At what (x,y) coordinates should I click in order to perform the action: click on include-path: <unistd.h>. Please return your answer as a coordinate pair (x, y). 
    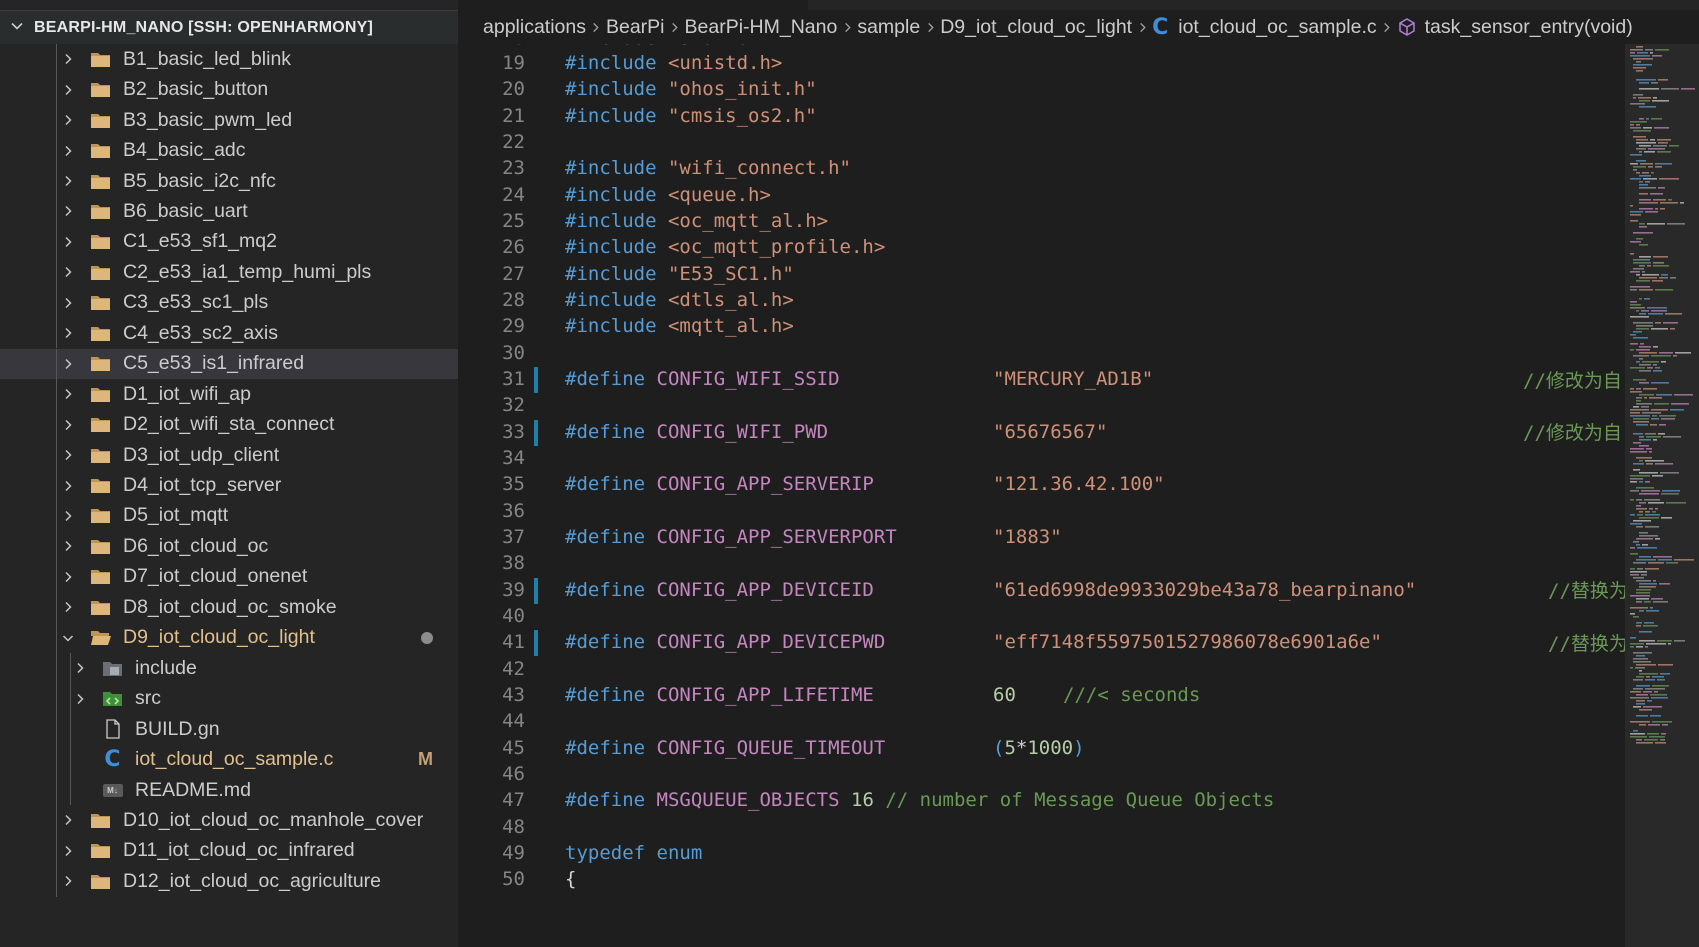
    Looking at the image, I should click on (725, 63).